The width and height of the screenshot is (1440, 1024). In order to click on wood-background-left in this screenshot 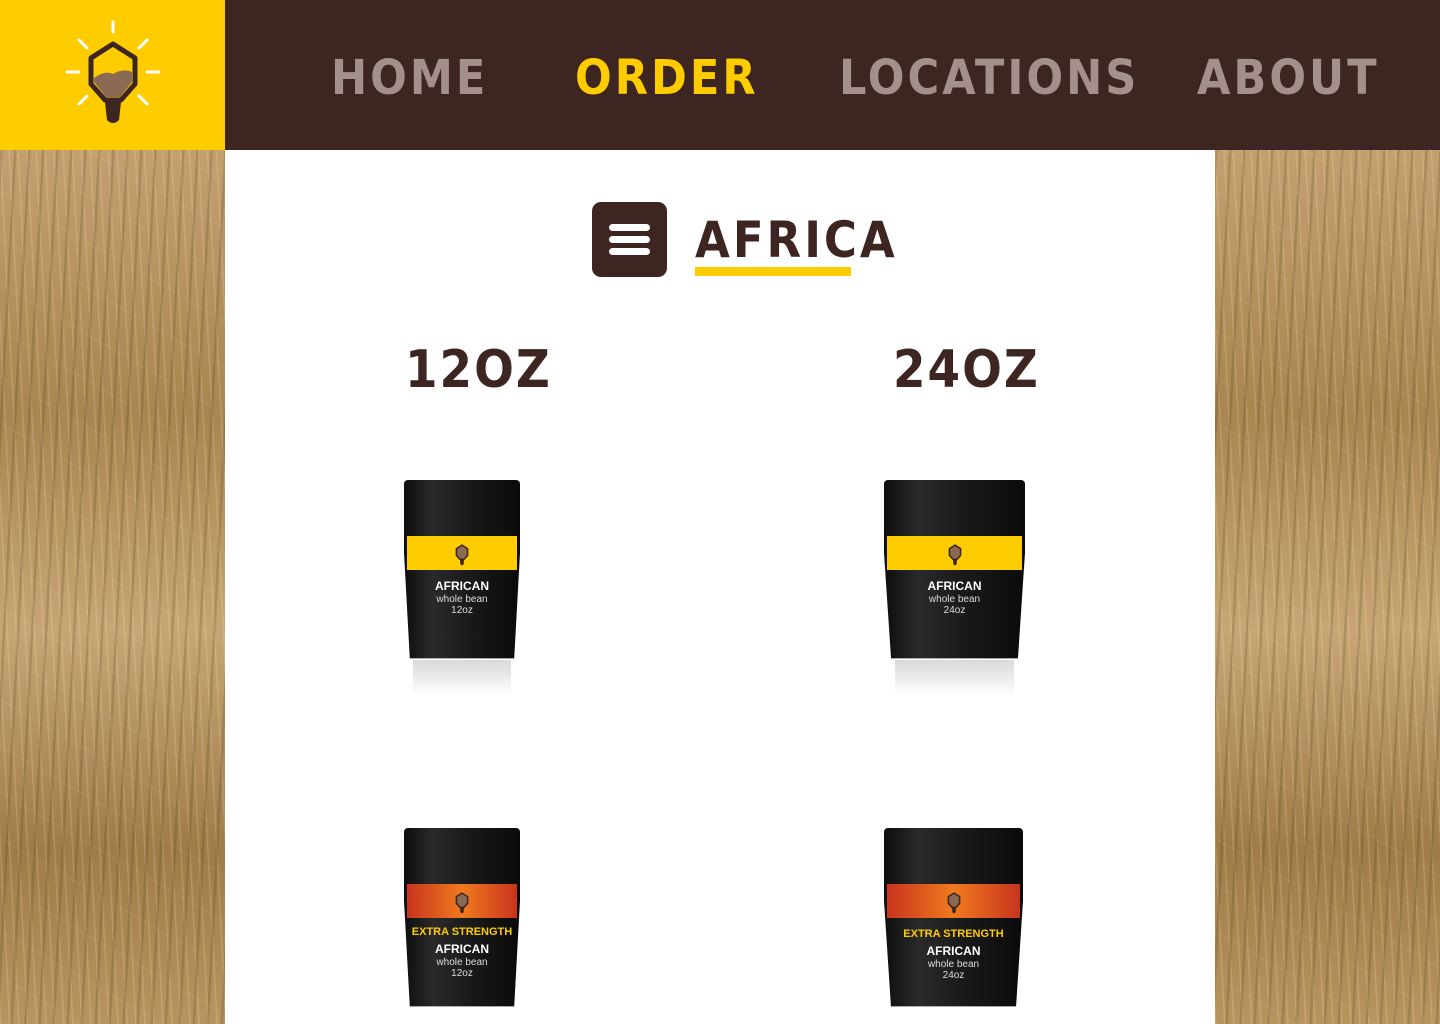, I will do `click(112, 587)`.